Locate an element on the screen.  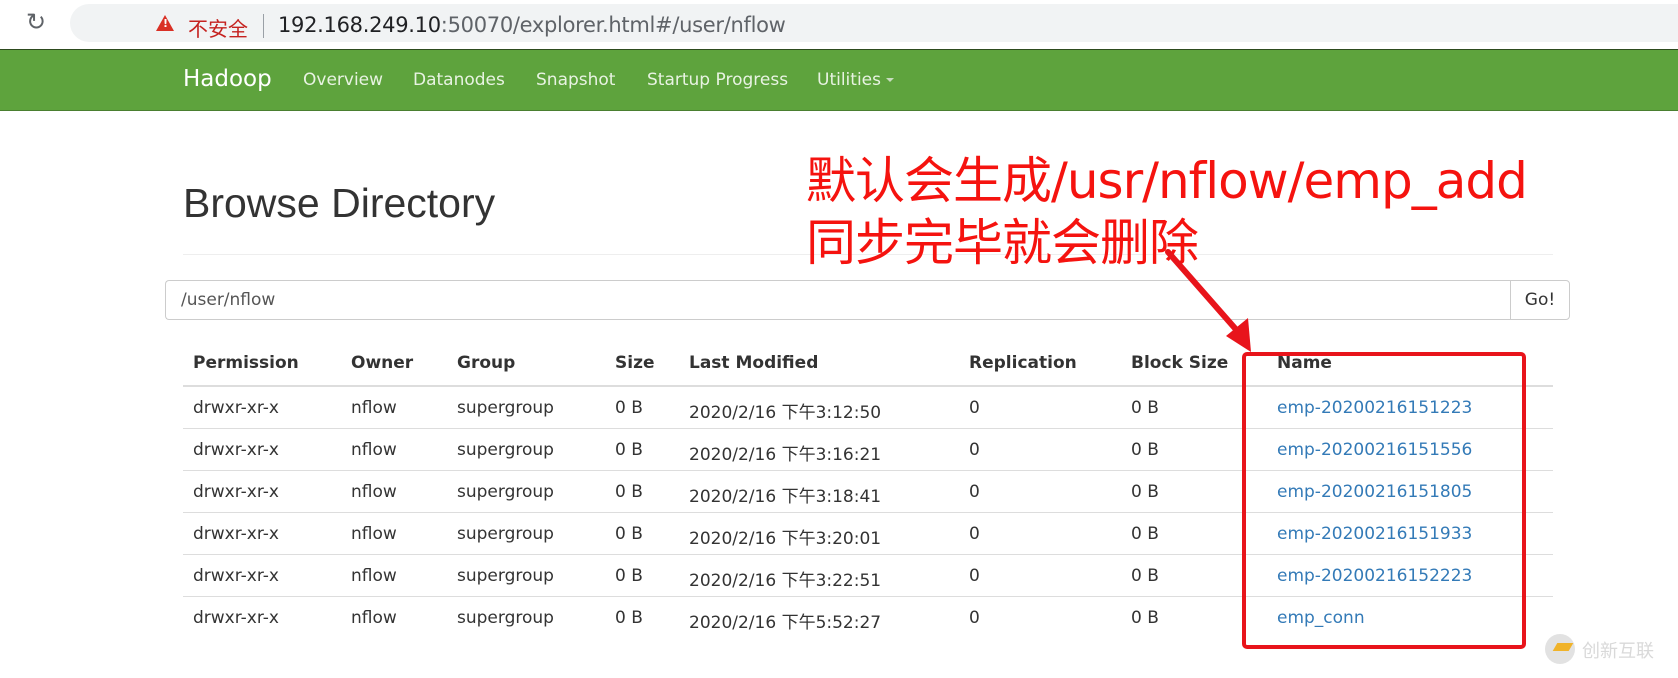
nav-datanodes: Datanodes is located at coordinates (459, 80).